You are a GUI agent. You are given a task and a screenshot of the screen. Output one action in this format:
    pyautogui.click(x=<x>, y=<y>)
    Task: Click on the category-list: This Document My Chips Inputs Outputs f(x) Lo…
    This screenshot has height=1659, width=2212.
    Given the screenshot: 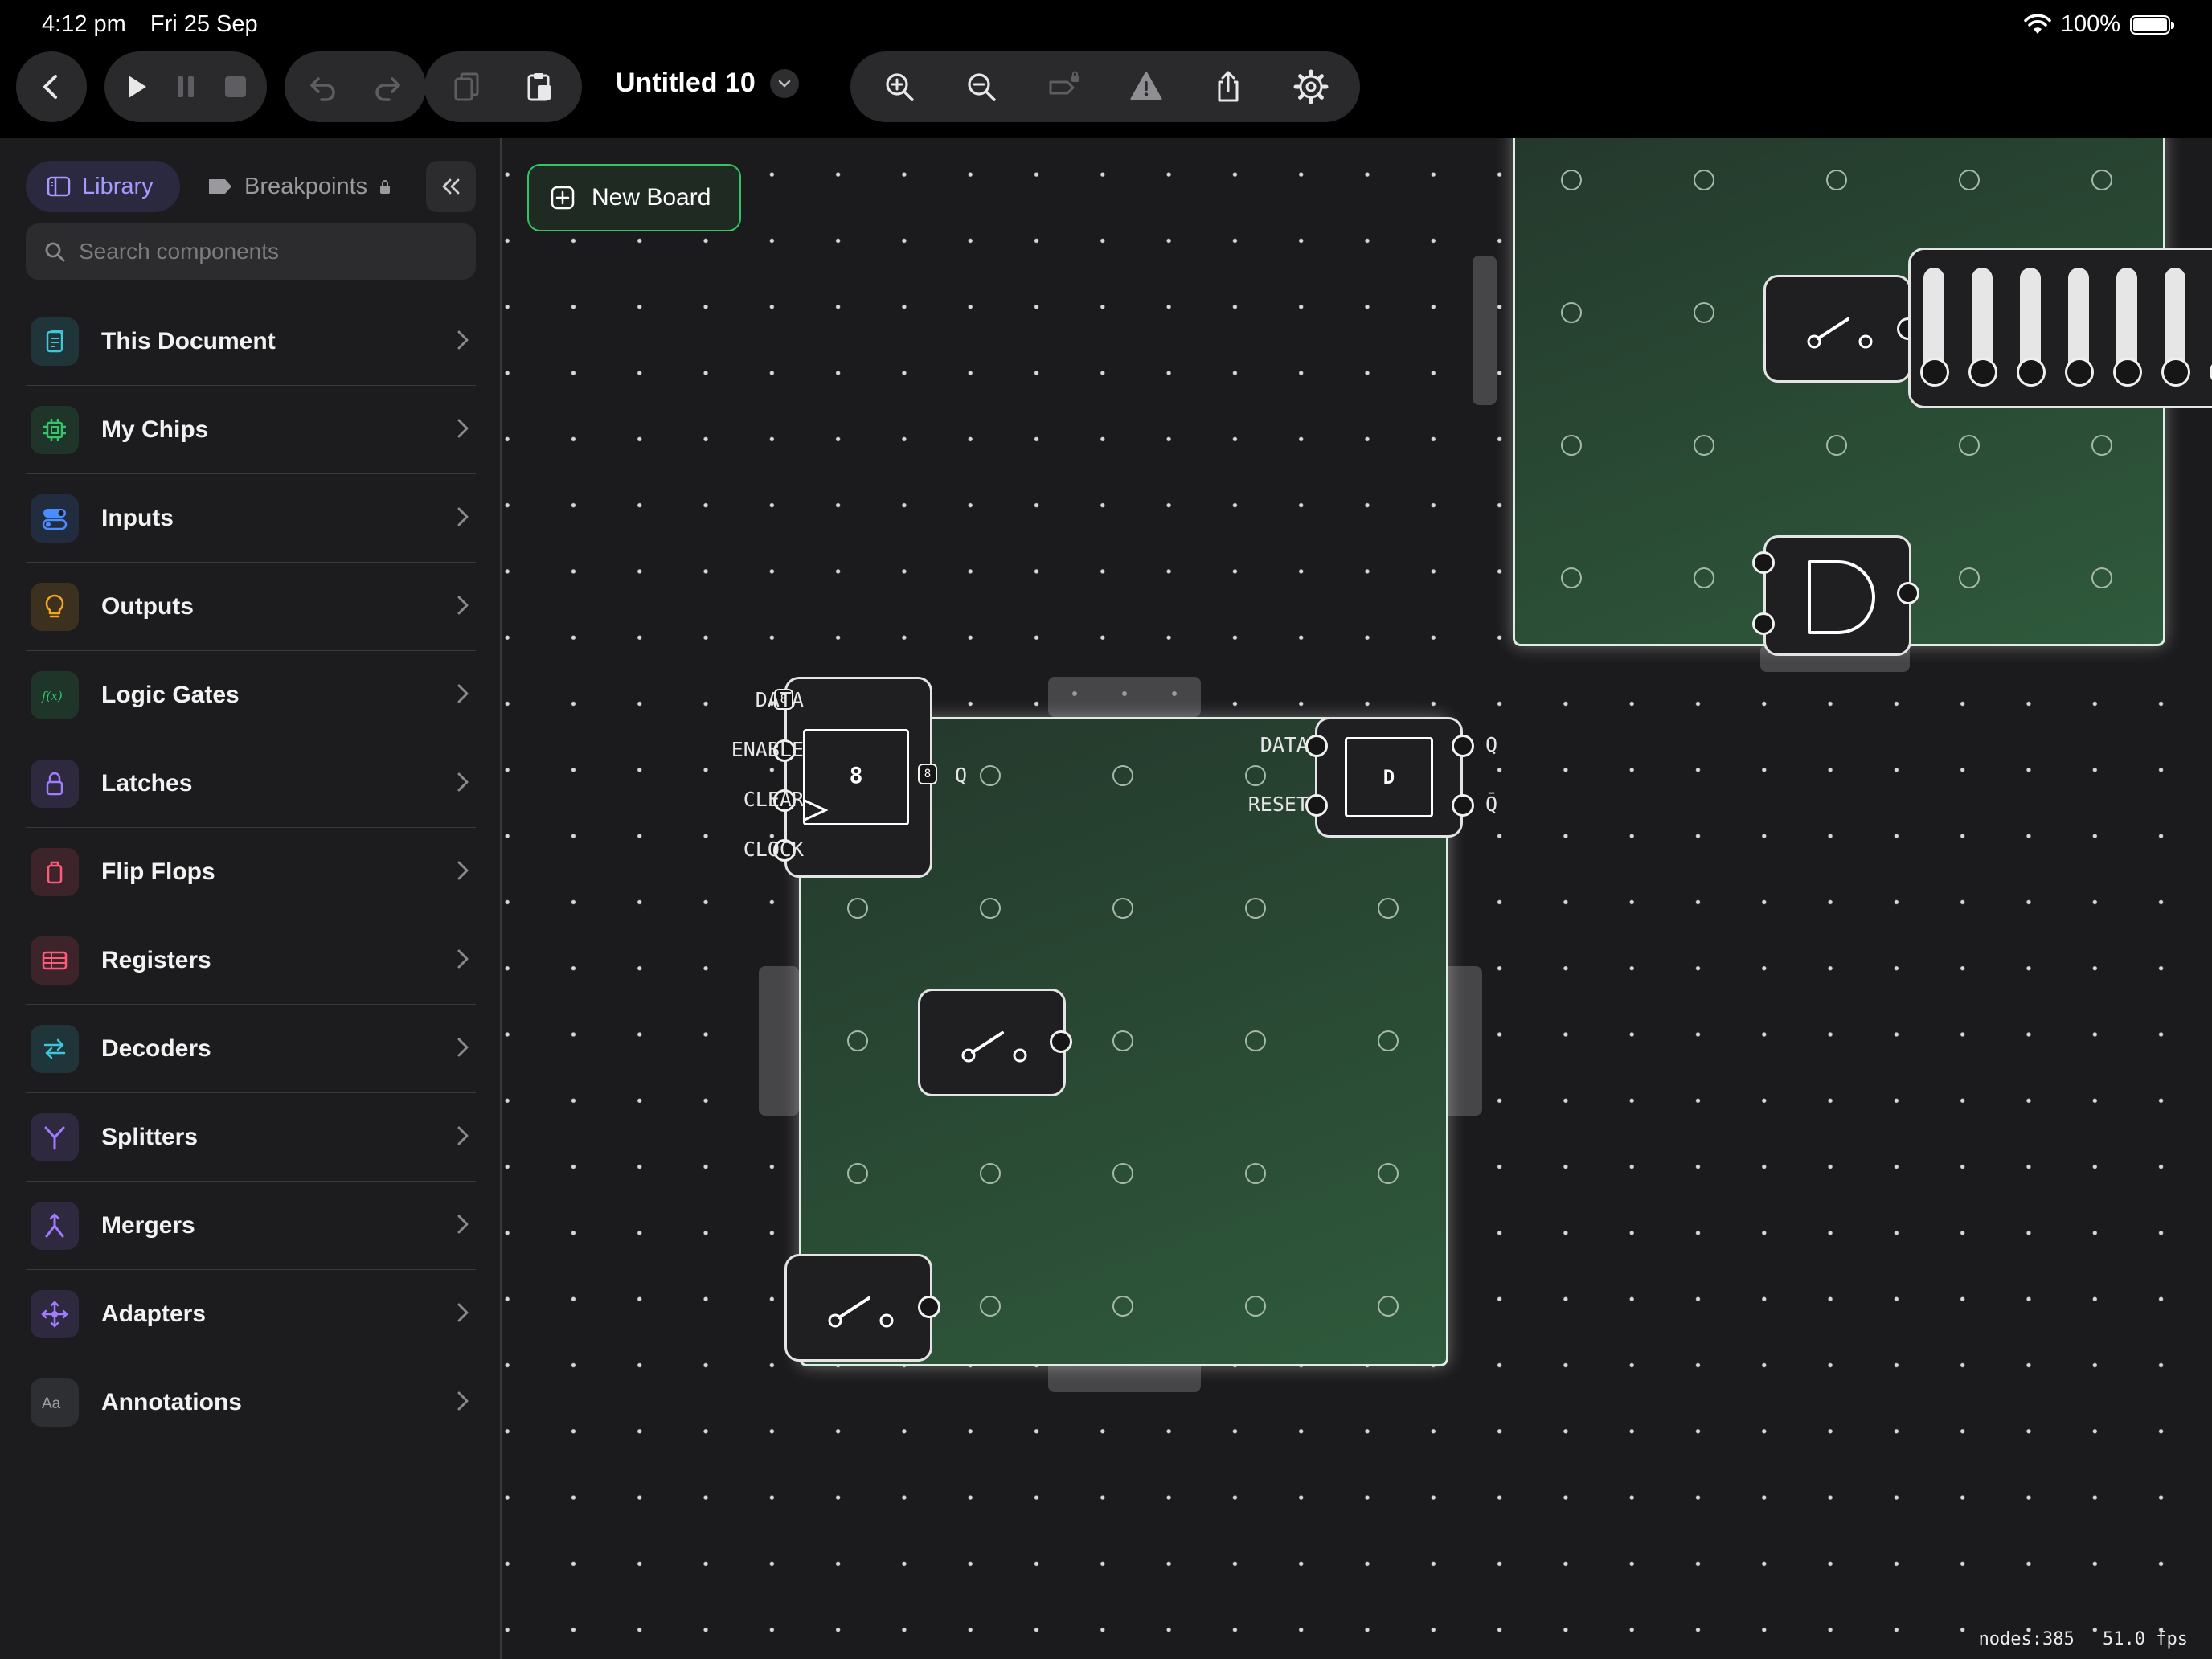 What is the action you would take?
    pyautogui.click(x=251, y=872)
    